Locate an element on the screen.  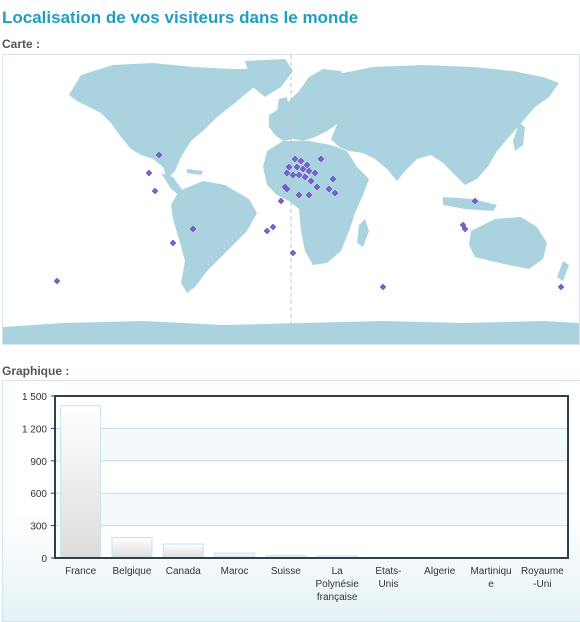
x-tick-label: Algerie is located at coordinates (440, 571).